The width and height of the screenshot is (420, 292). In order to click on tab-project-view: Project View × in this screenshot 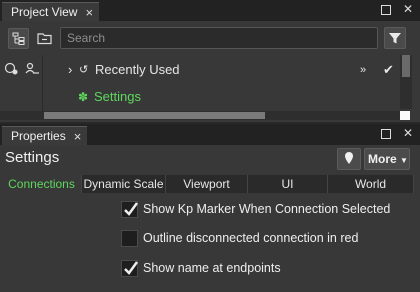, I will do `click(51, 11)`.